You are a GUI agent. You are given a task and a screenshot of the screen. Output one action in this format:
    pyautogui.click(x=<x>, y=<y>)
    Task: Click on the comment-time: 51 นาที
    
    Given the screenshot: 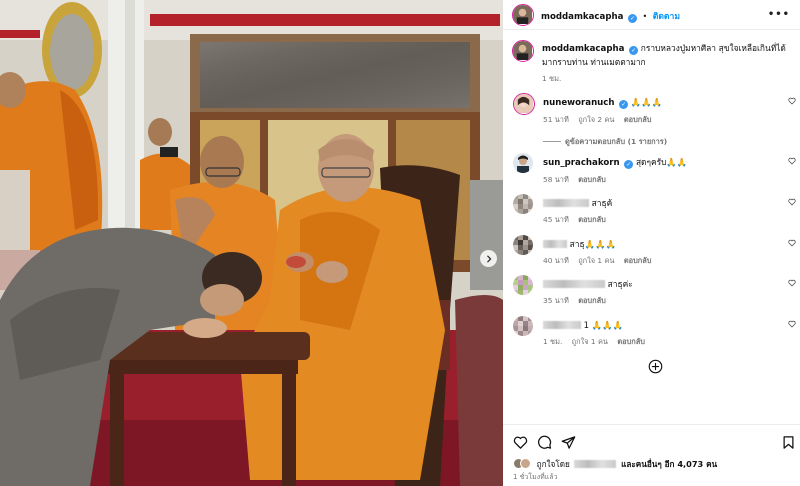 What is the action you would take?
    pyautogui.click(x=556, y=119)
    